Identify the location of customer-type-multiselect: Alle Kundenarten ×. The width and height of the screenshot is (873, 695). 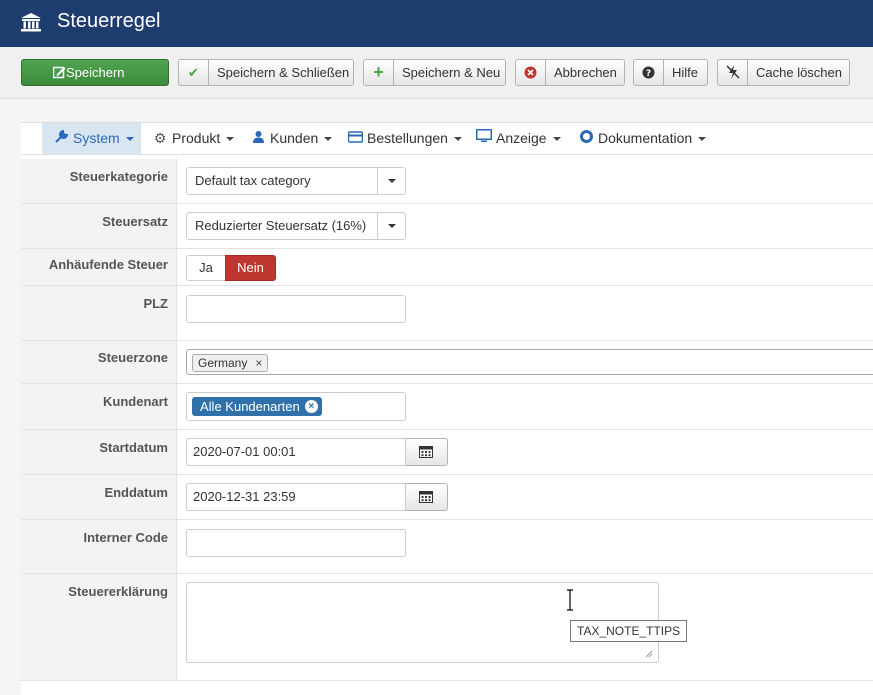
(296, 406).